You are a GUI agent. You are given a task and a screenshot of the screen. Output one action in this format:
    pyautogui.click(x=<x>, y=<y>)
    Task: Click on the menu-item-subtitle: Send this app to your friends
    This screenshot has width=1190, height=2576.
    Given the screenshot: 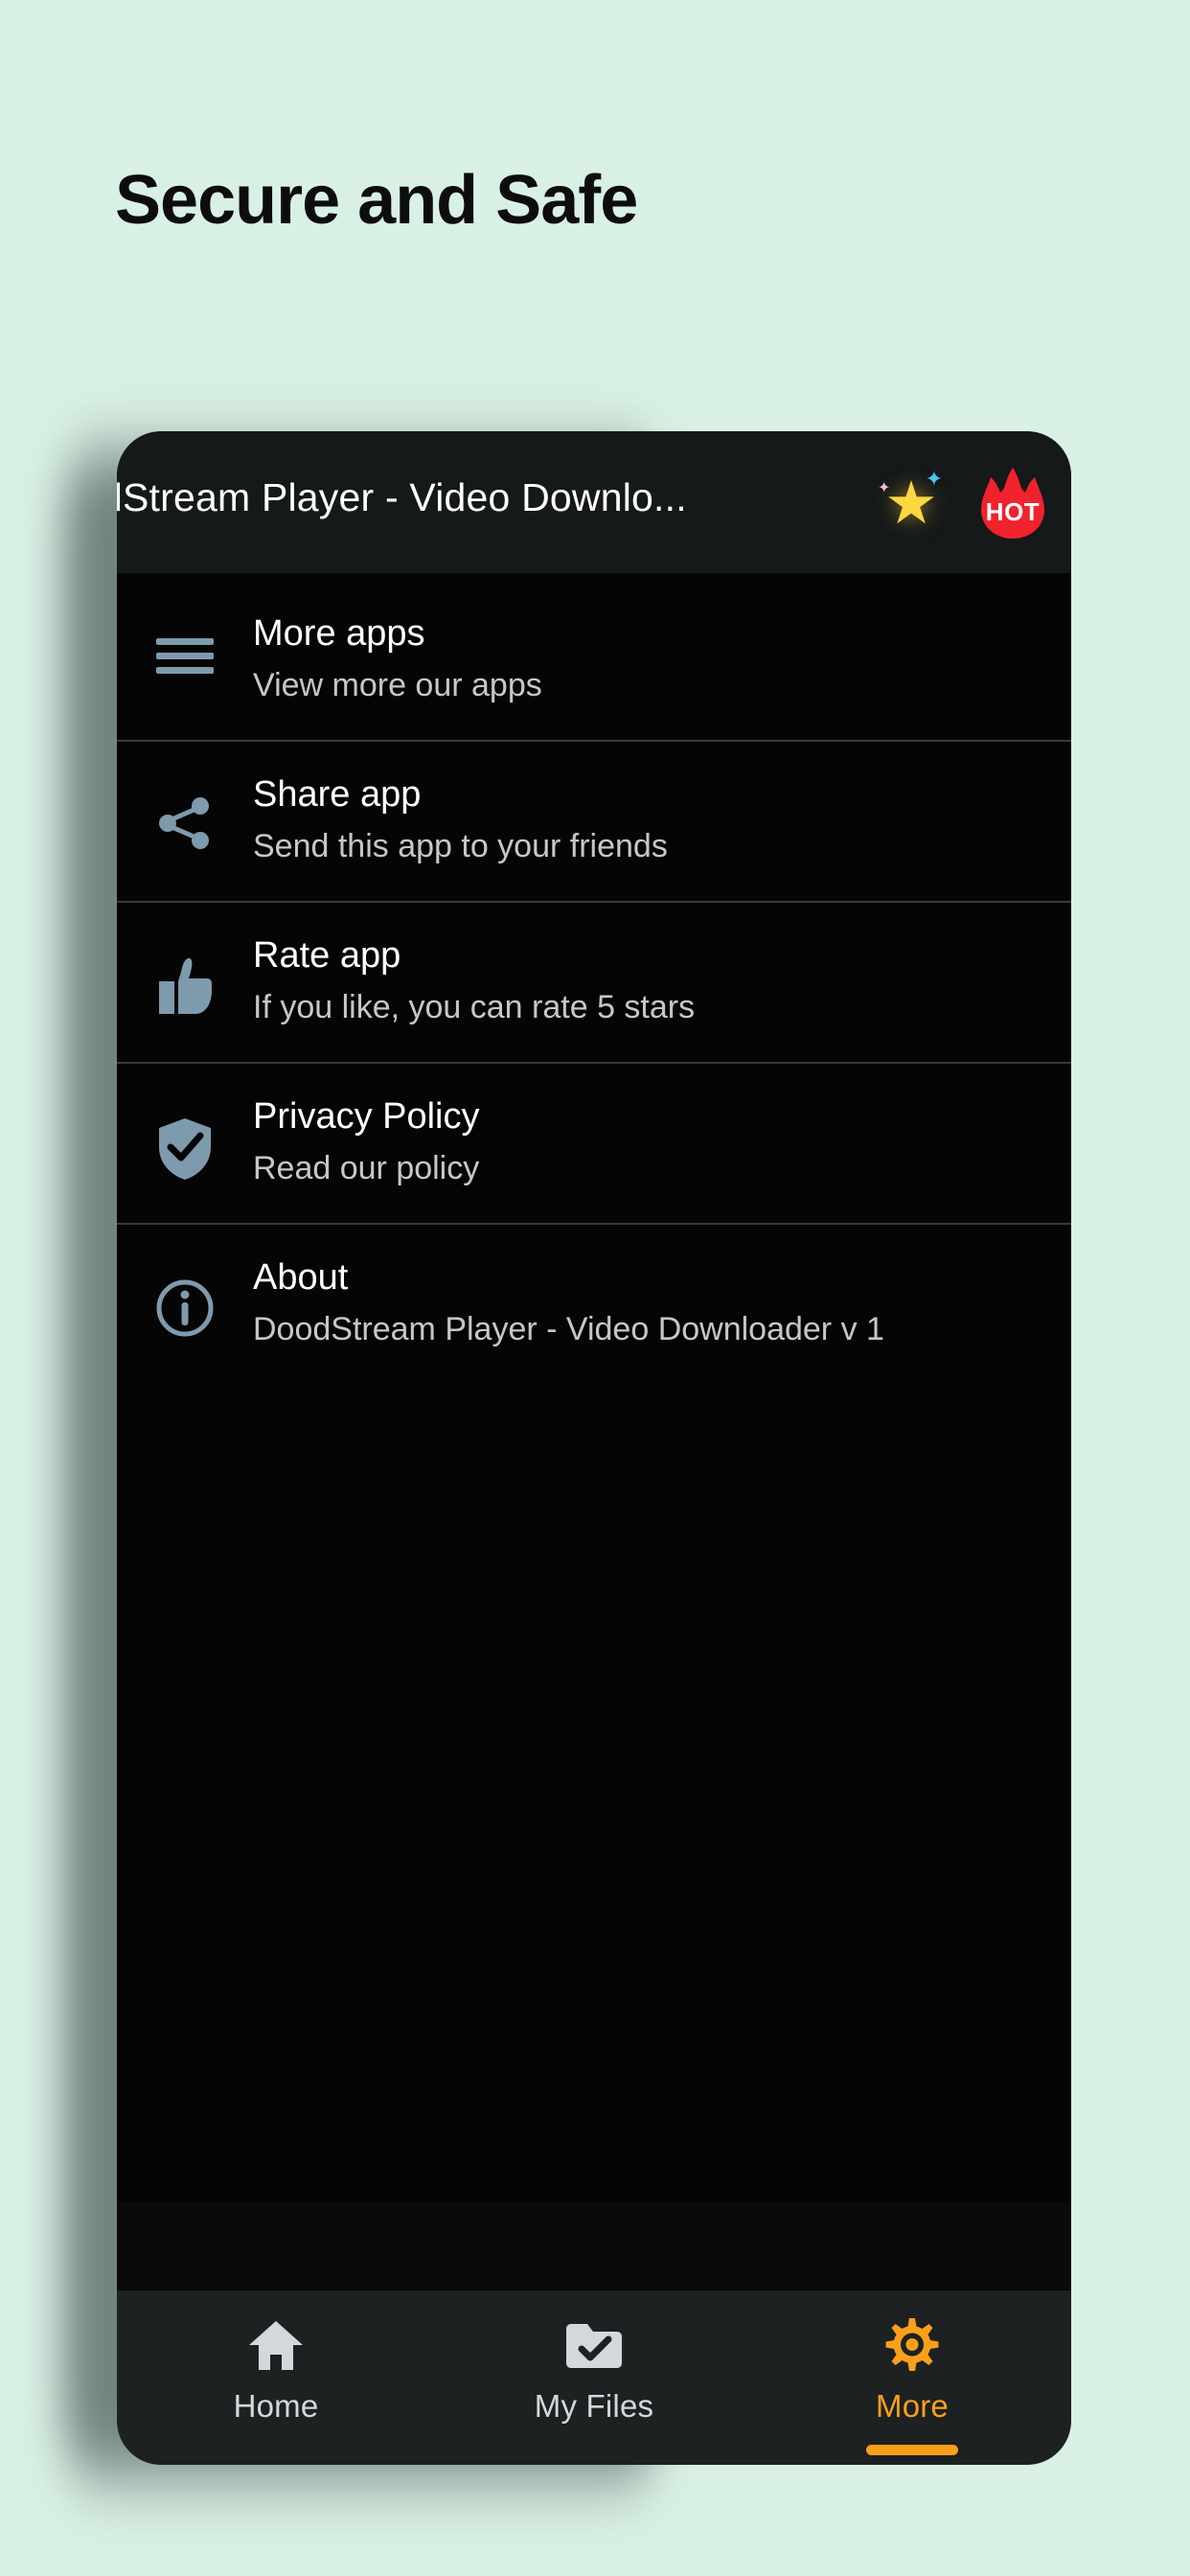 What is the action you would take?
    pyautogui.click(x=460, y=845)
    